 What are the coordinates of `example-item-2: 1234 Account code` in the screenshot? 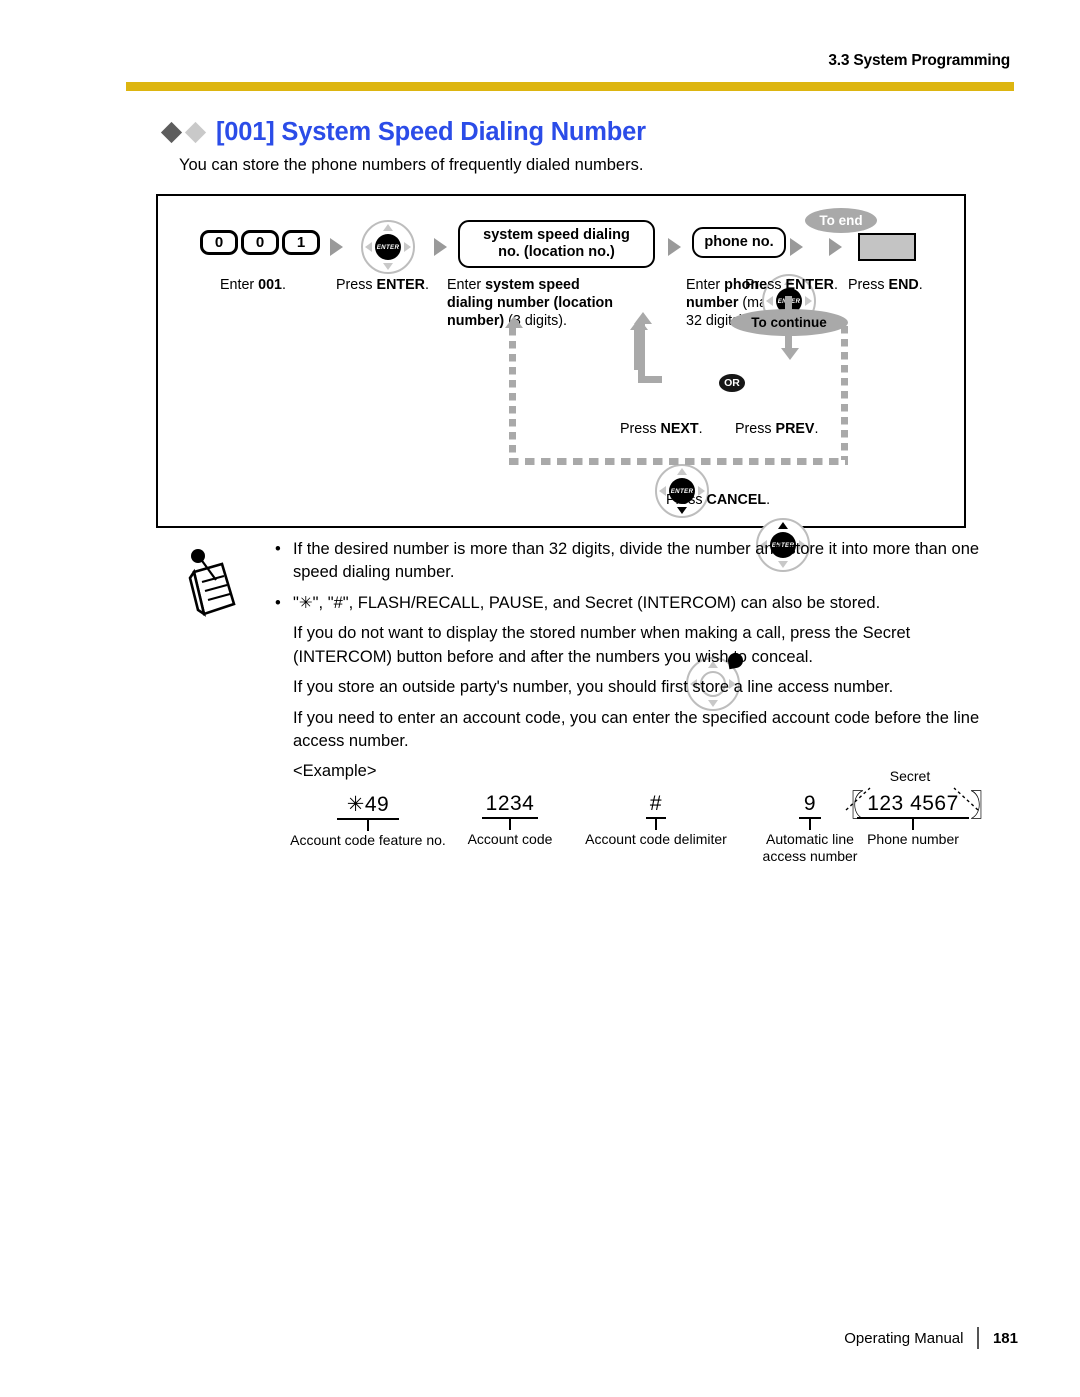 It's located at (510, 819).